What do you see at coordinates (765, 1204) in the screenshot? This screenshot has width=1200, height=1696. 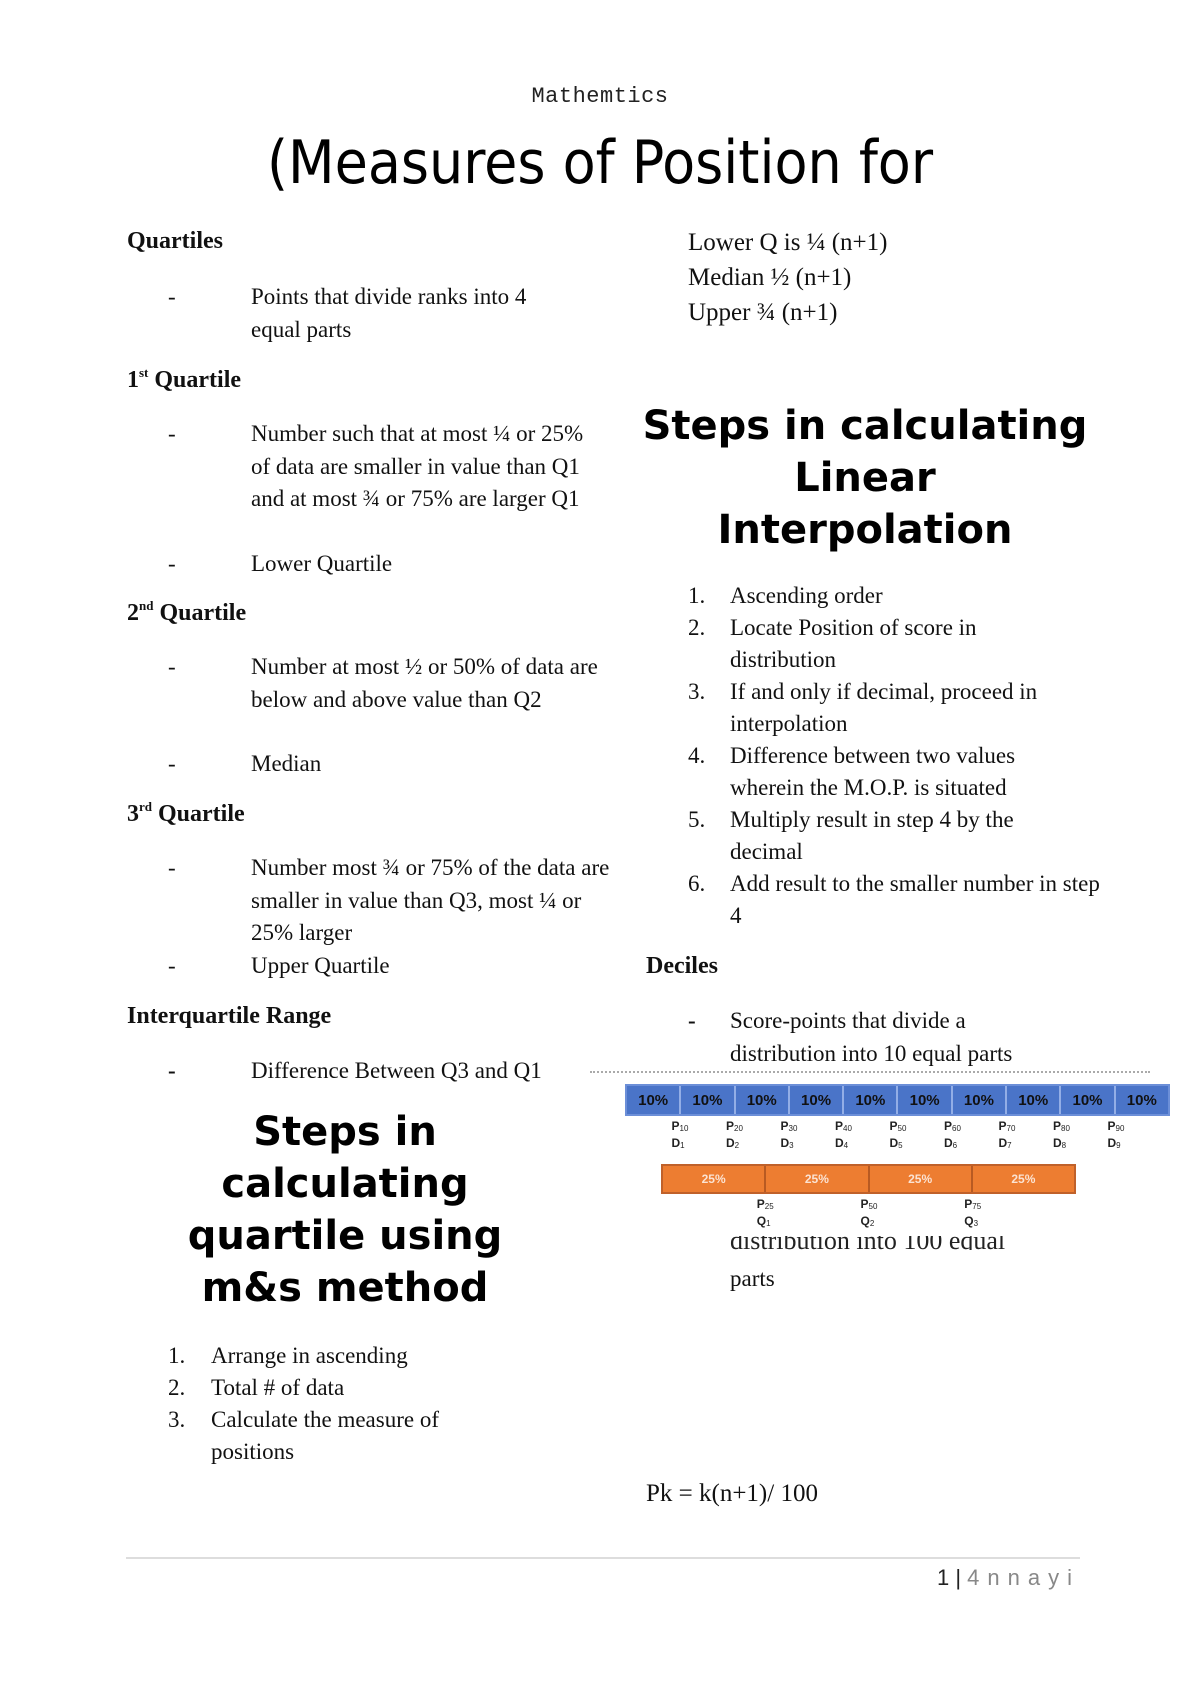 I see `percentile-label: P25` at bounding box center [765, 1204].